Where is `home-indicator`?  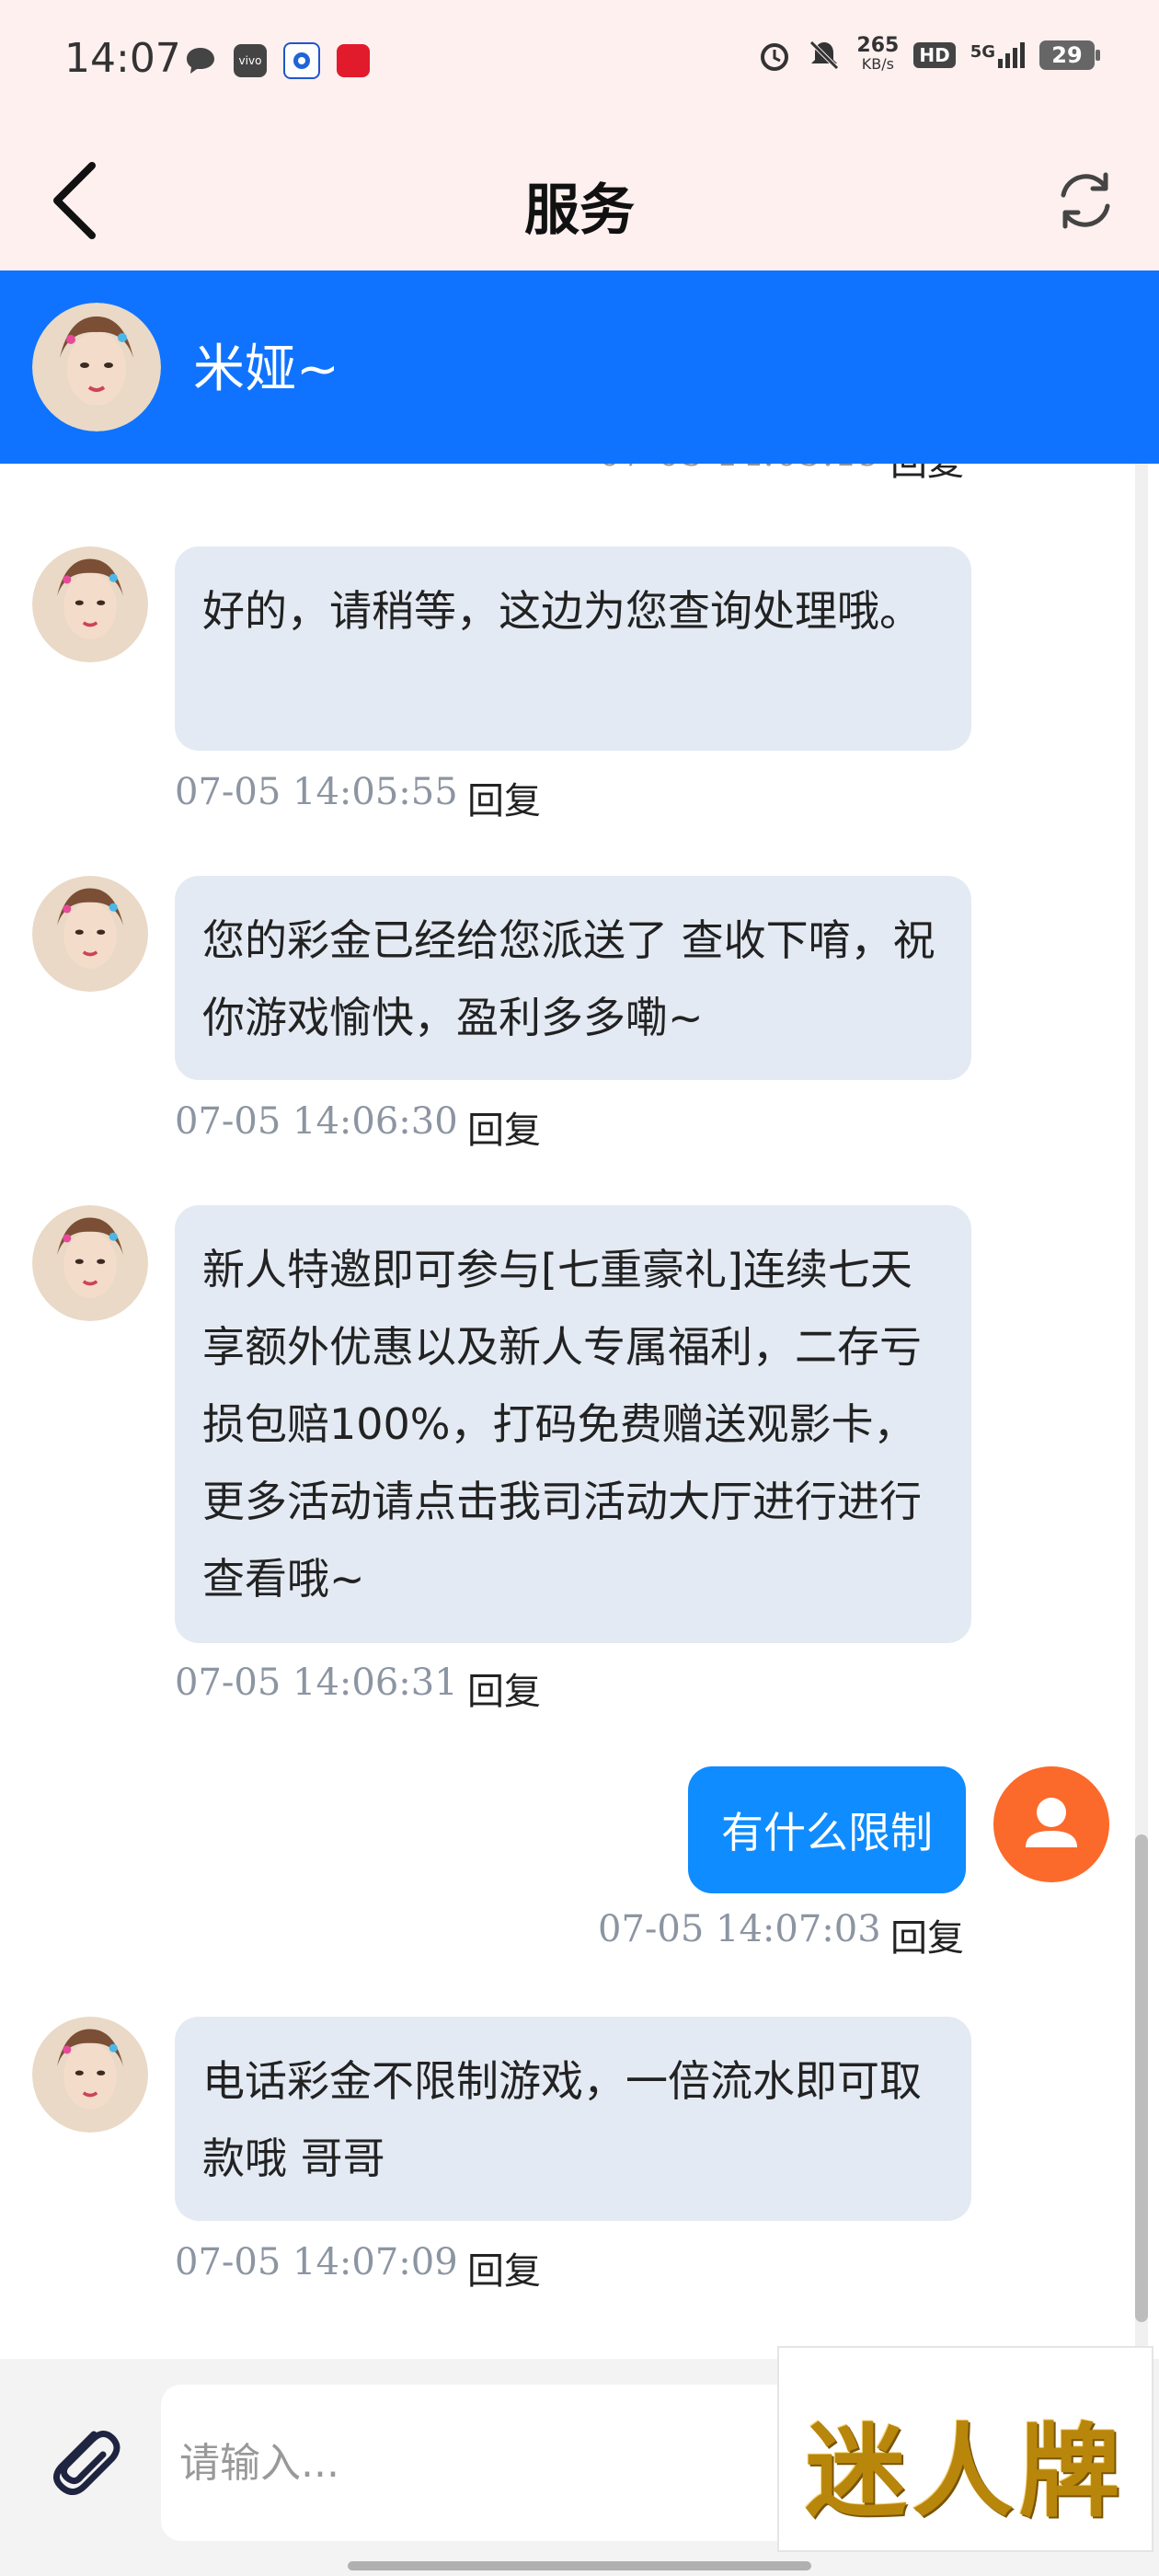
home-indicator is located at coordinates (579, 2565).